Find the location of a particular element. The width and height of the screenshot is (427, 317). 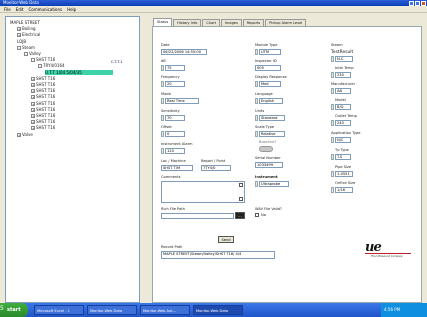

maximize-button is located at coordinates (417, 3).